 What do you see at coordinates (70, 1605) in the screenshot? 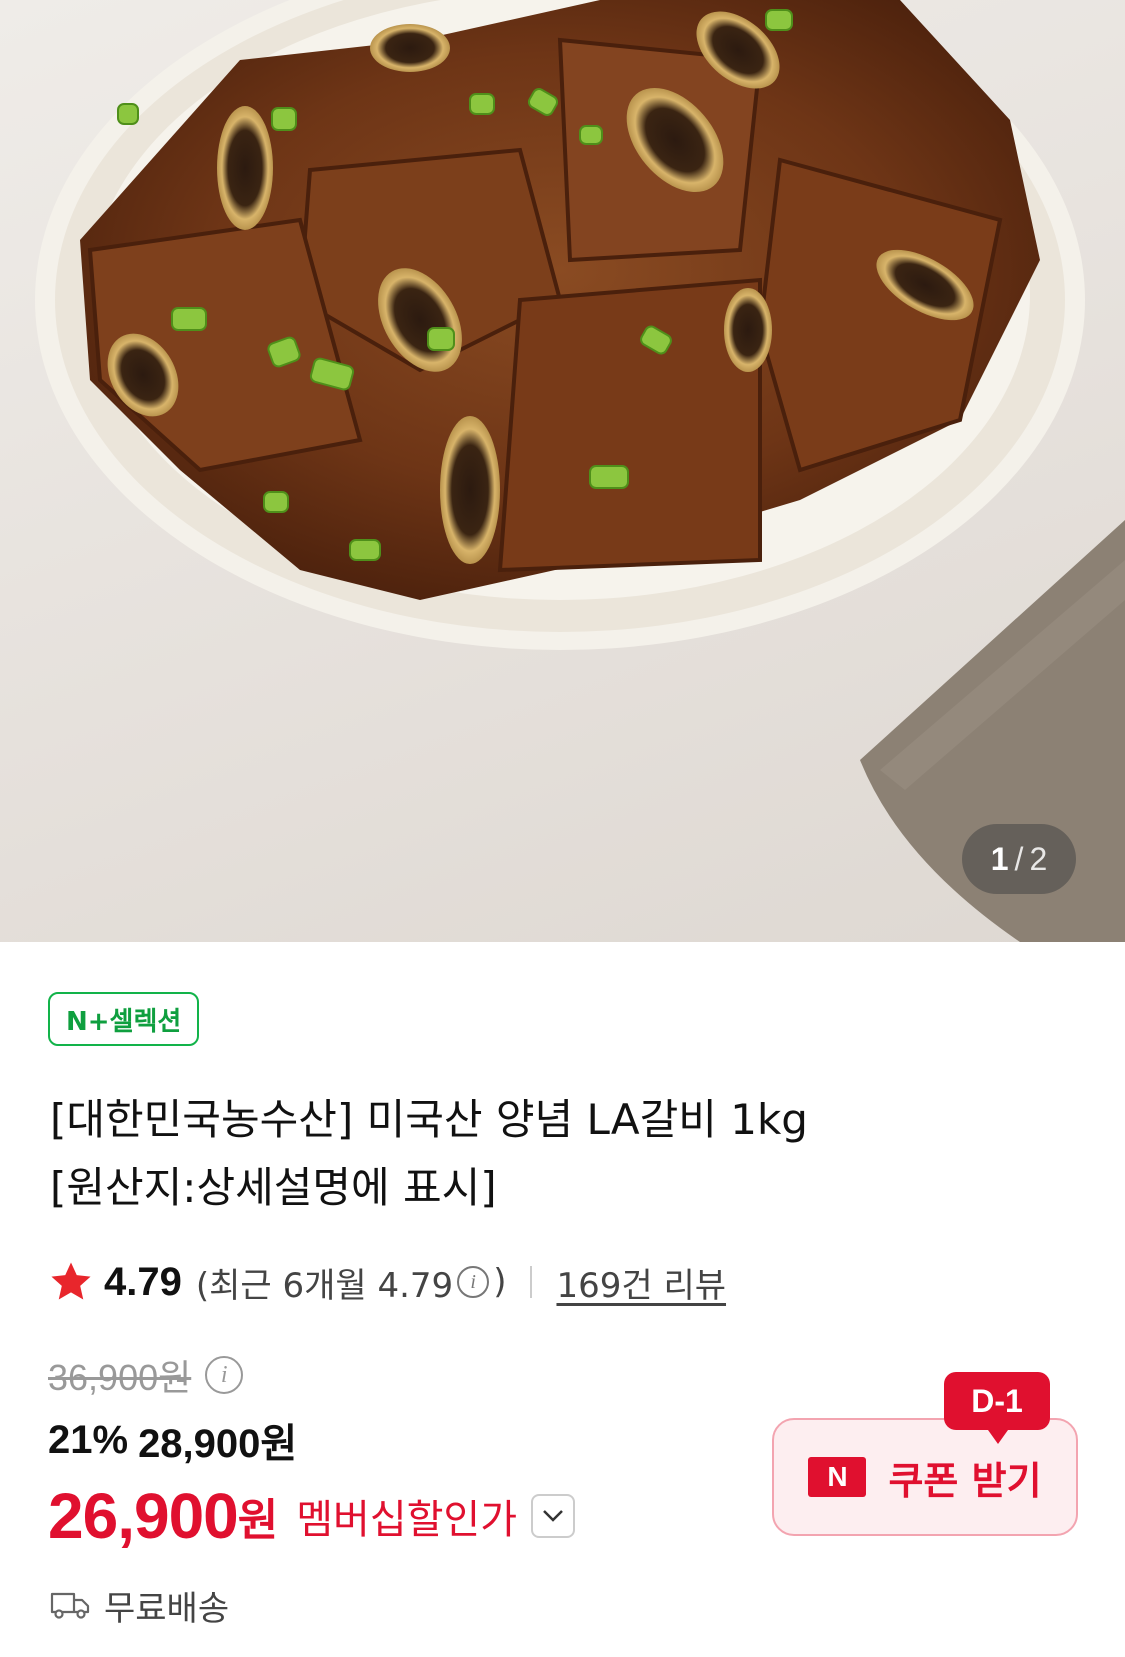
I see `truck-icon` at bounding box center [70, 1605].